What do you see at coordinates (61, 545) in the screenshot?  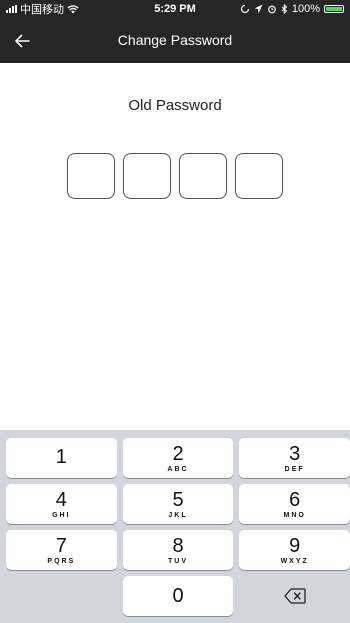 I see `key-digit: 7` at bounding box center [61, 545].